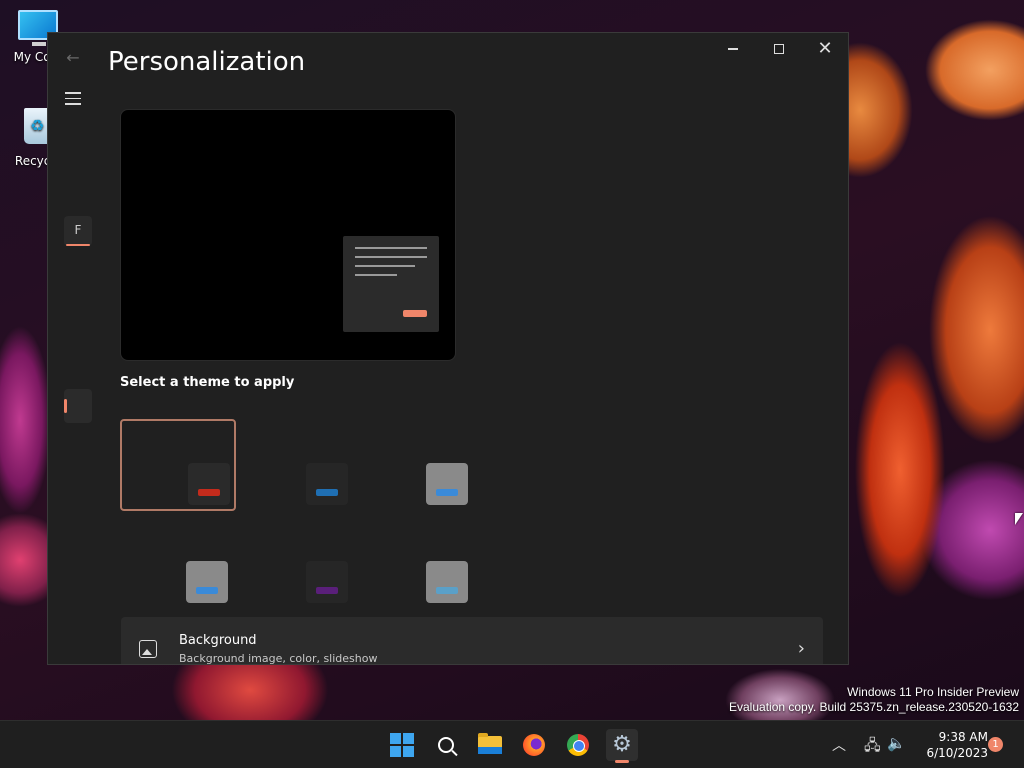 The width and height of the screenshot is (1024, 768). I want to click on clock-date: 6/10/2023, so click(957, 753).